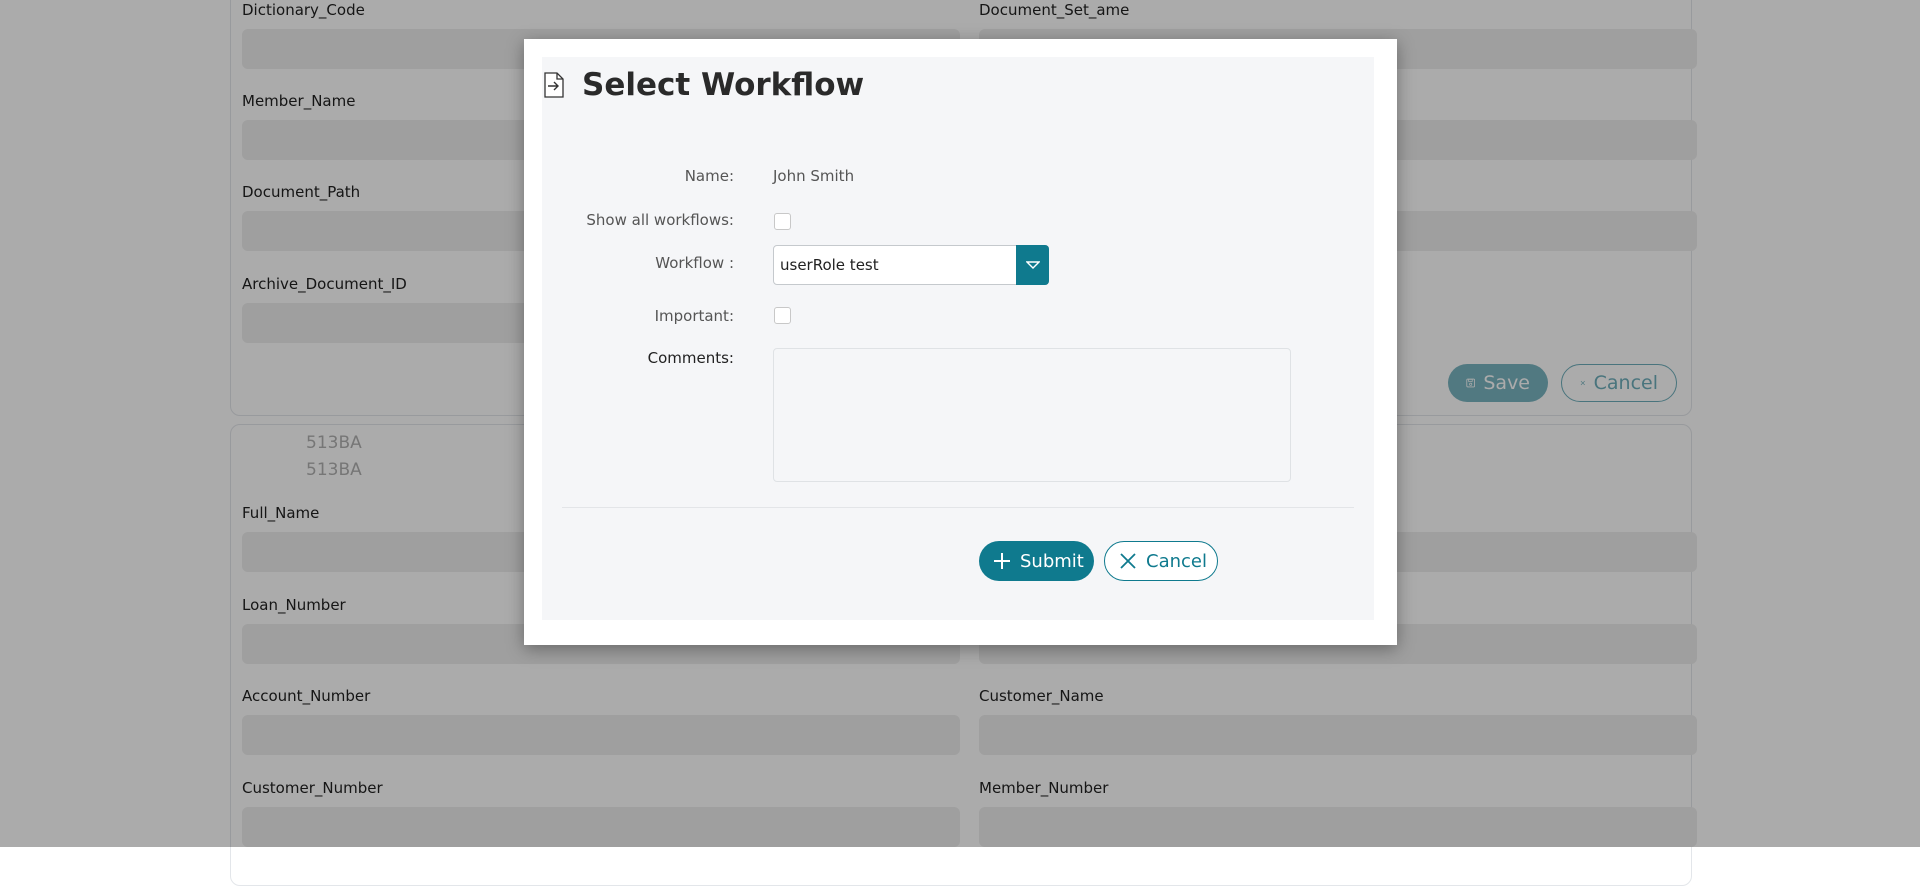 Image resolution: width=1920 pixels, height=886 pixels. I want to click on dialog-divider, so click(958, 507).